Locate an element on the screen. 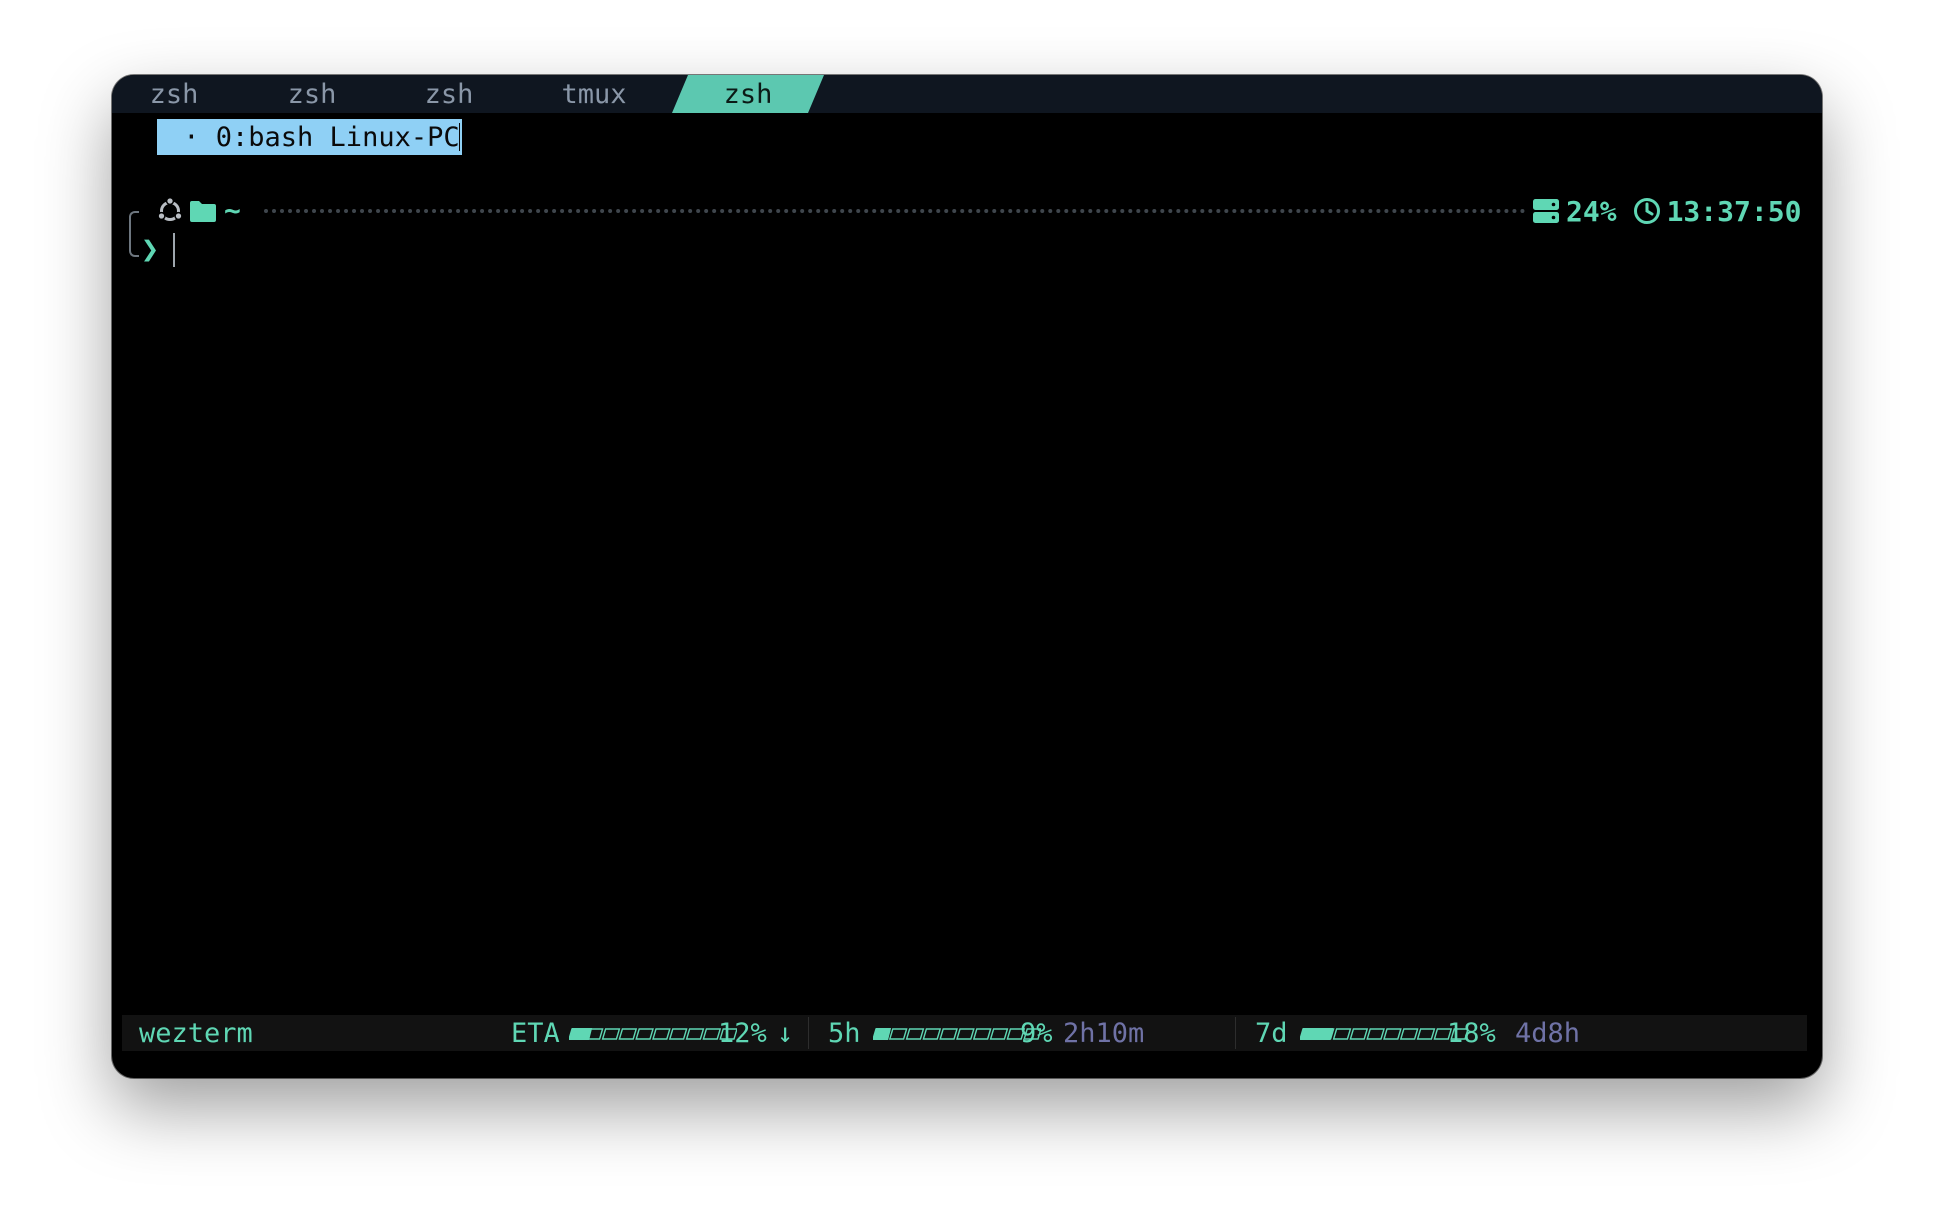 This screenshot has width=1934, height=1226. tab-zsh-1: zsh is located at coordinates (174, 94).